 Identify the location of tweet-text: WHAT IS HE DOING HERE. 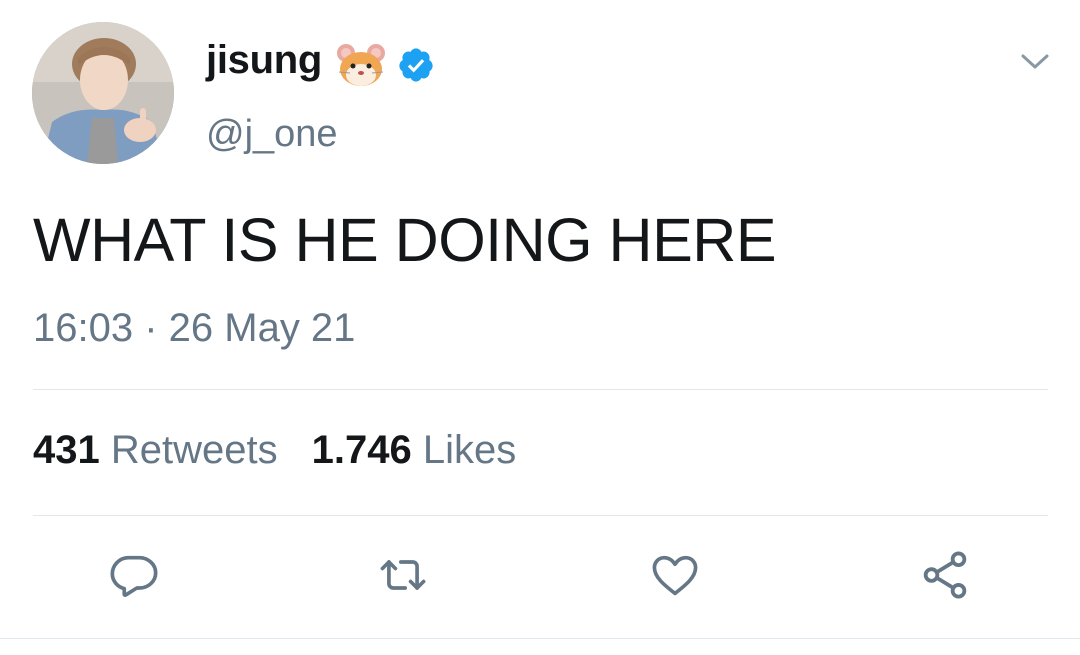
(405, 240).